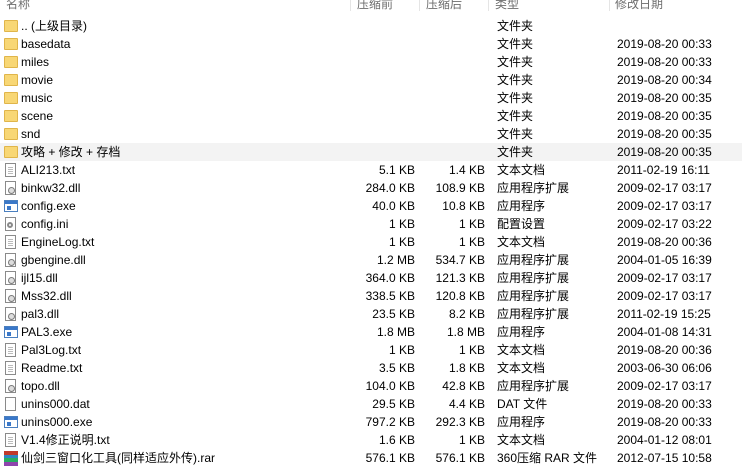 This screenshot has height=469, width=742. What do you see at coordinates (466, 404) in the screenshot?
I see `file-packed-size: 4.4 KB` at bounding box center [466, 404].